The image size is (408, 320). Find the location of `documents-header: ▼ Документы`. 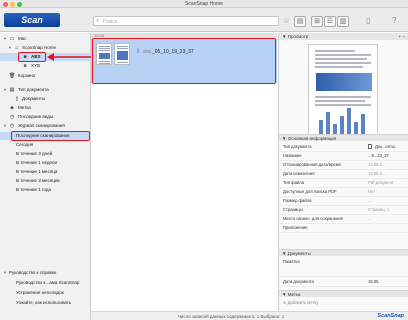

documents-header: ▼ Документы is located at coordinates (343, 252).